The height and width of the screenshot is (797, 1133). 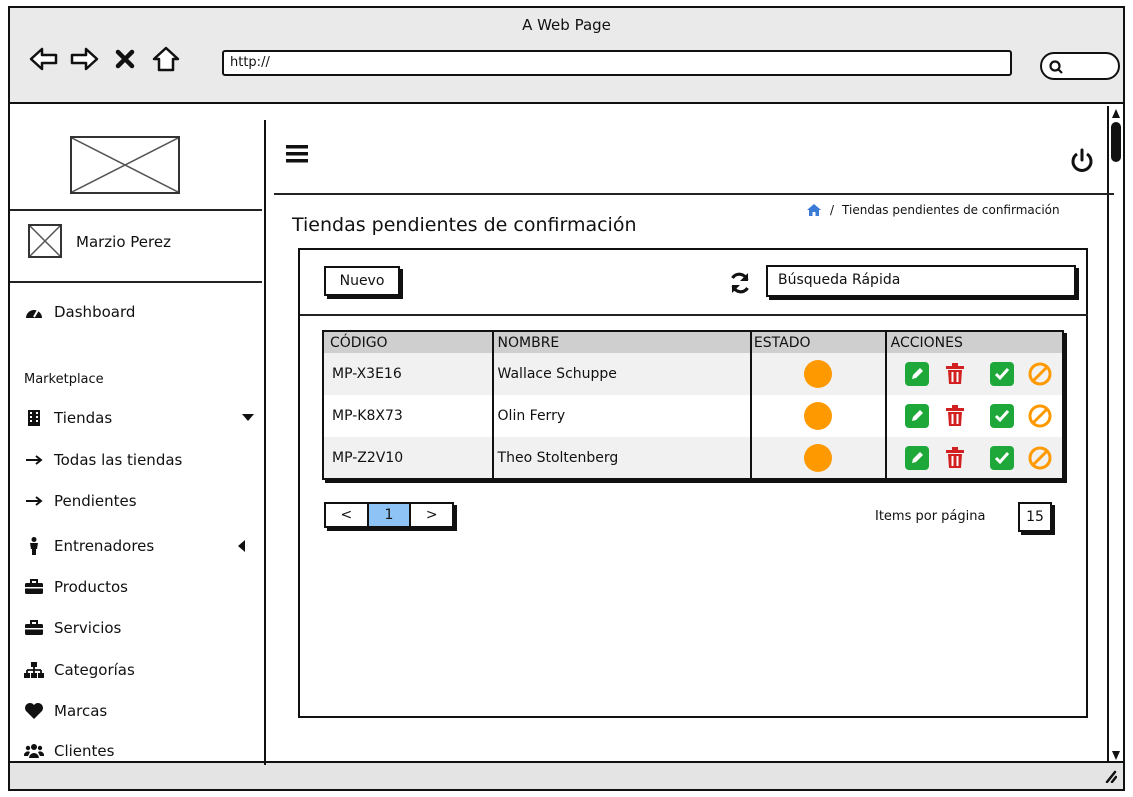 What do you see at coordinates (94, 670) in the screenshot?
I see `sidebar-item-label: Categorías` at bounding box center [94, 670].